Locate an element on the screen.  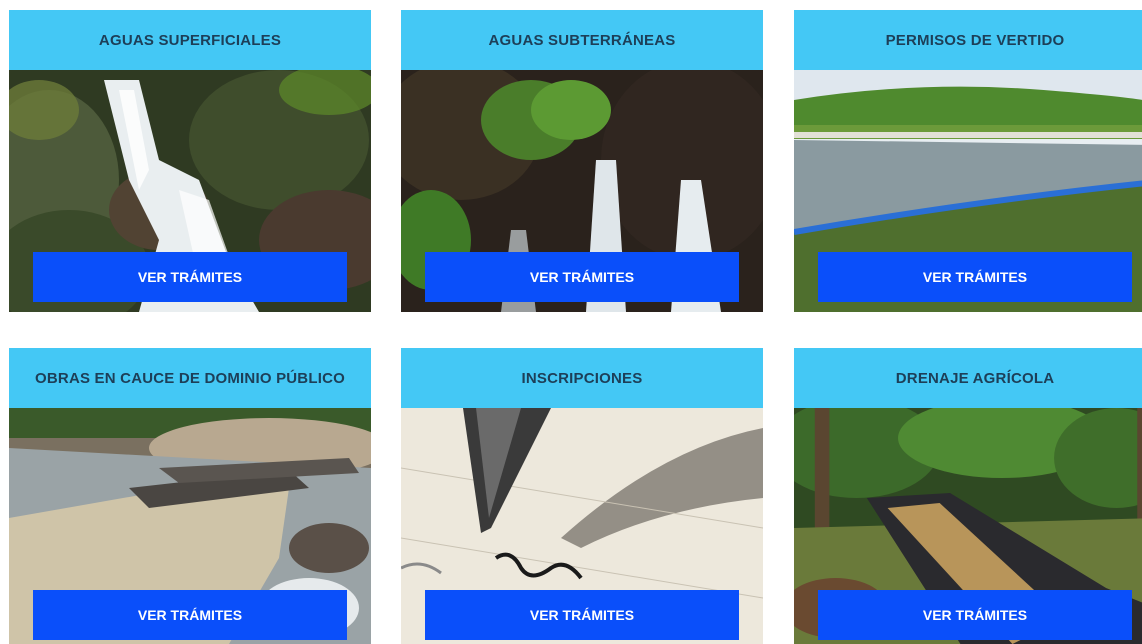
card-aguas-superficiales: AGUAS SUPERFICIALES VER TRÁMITES is located at coordinates (190, 161).